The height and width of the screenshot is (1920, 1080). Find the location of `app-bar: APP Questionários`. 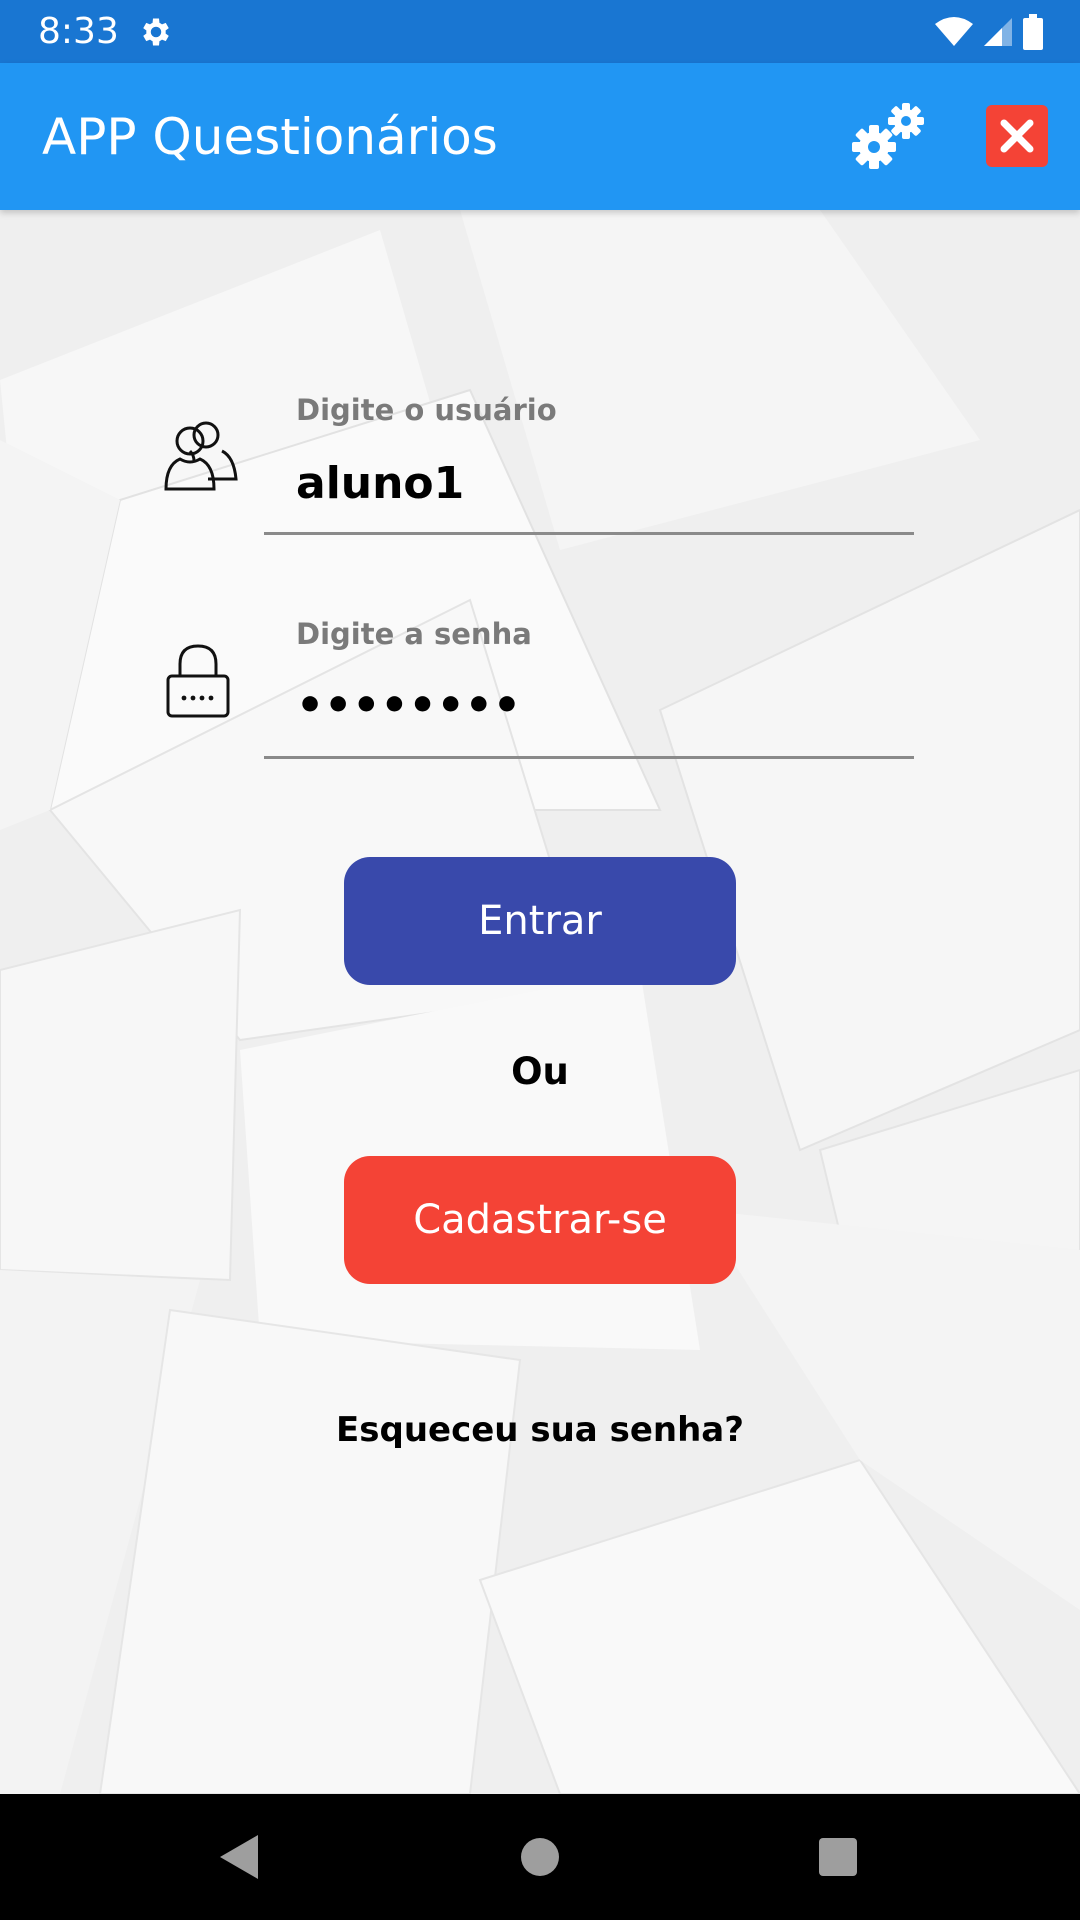

app-bar: APP Questionários is located at coordinates (540, 136).